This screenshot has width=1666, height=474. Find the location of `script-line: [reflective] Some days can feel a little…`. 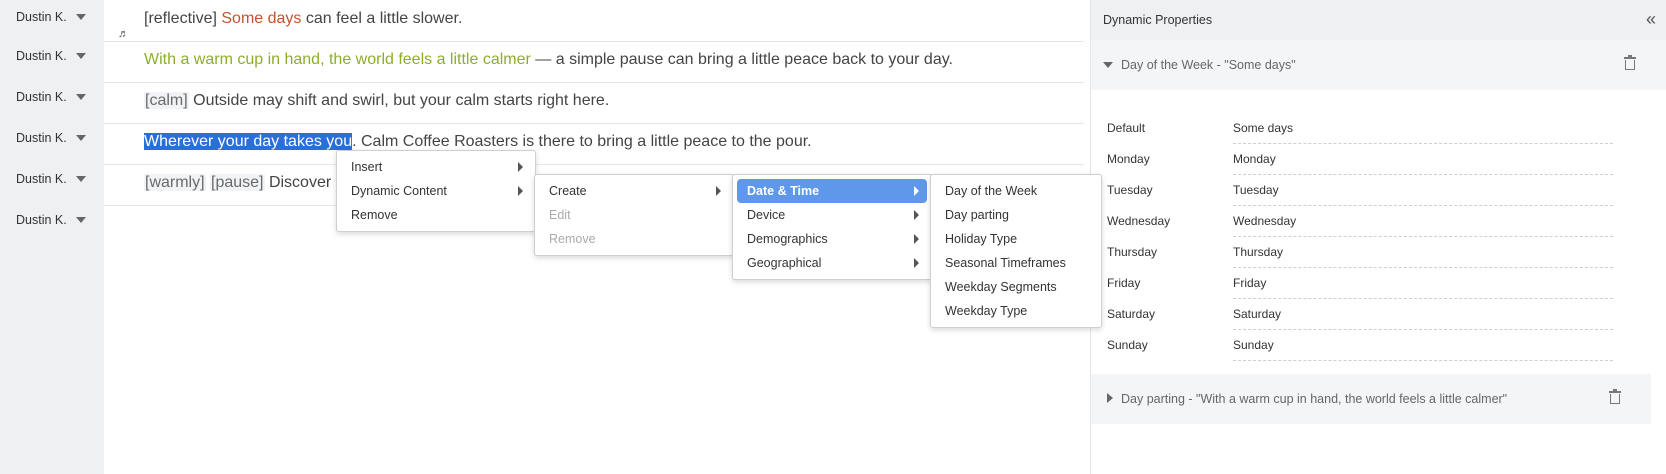

script-line: [reflective] Some days can feel a little… is located at coordinates (594, 21).